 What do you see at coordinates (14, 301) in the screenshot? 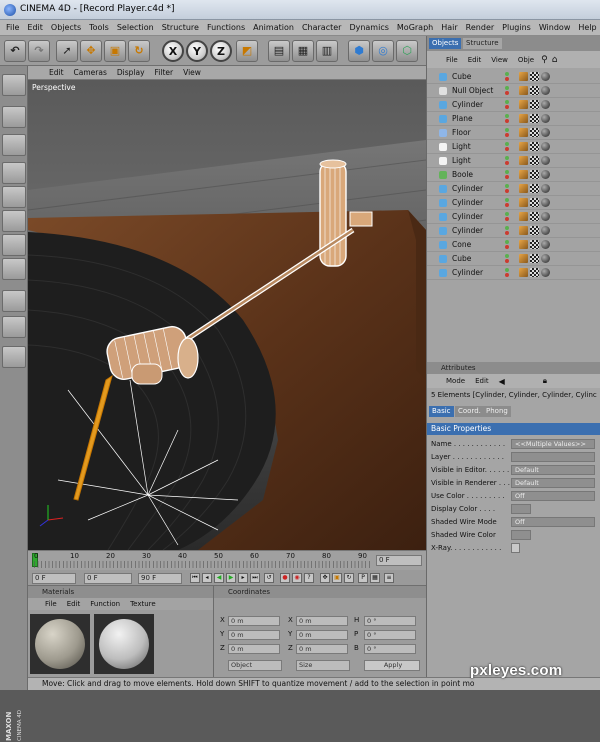
I see `texture-mode-icon` at bounding box center [14, 301].